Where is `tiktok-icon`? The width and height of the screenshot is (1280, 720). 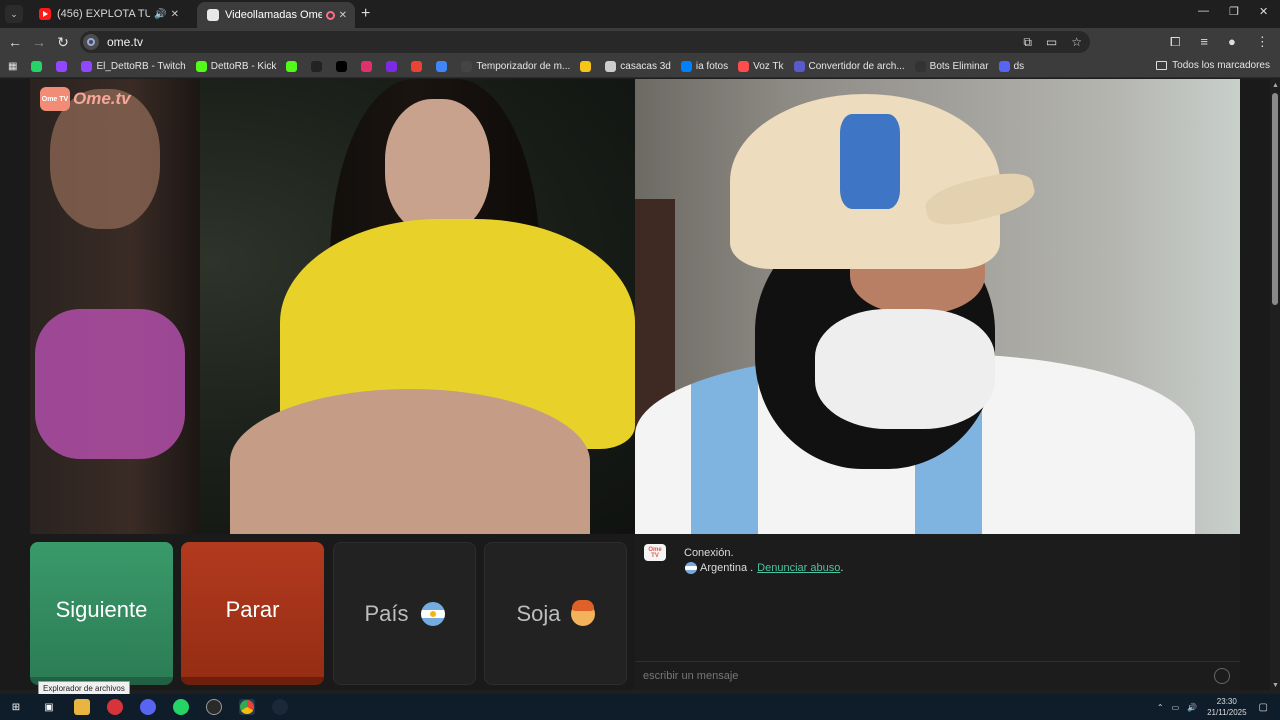
tiktok-icon is located at coordinates (317, 66).